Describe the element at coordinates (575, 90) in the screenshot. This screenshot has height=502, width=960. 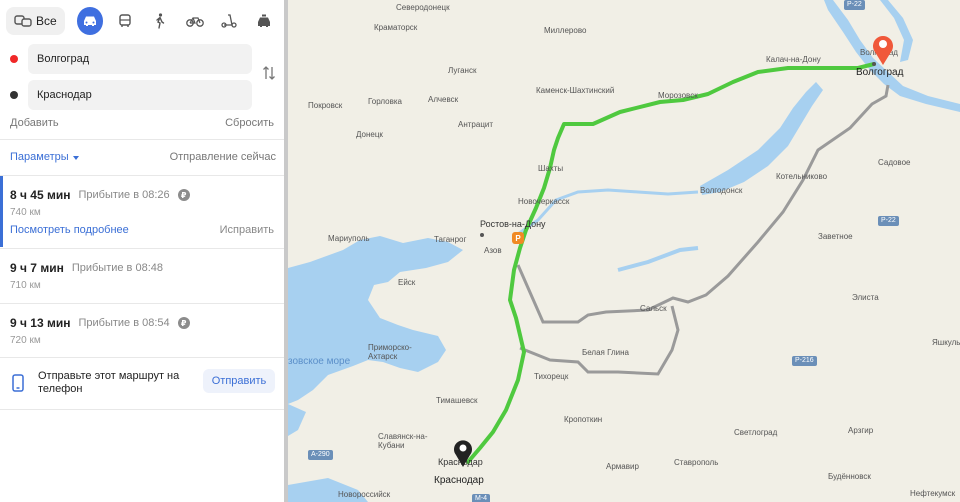
I see `map-label: Каменск-Шахтинский` at that location.